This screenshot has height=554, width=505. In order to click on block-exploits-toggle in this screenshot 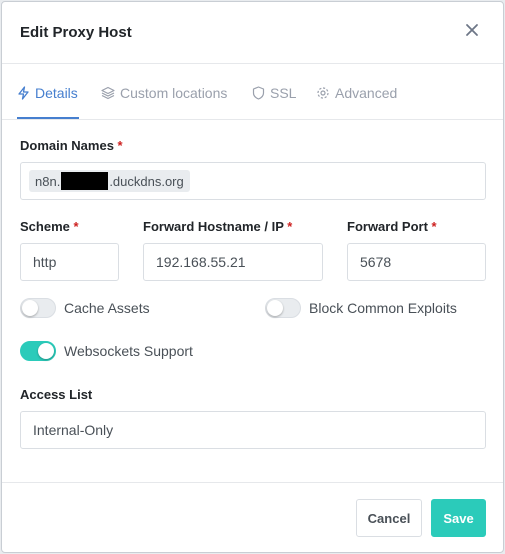, I will do `click(283, 308)`.